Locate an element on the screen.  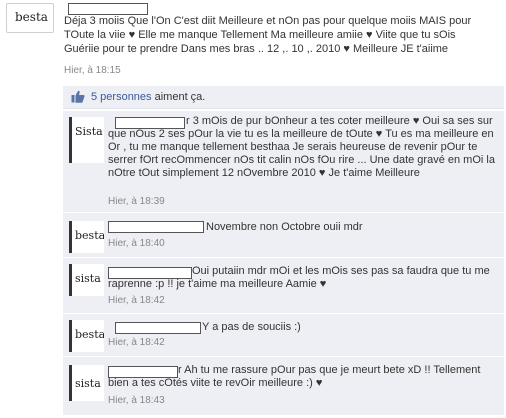
comment-text: Novembre non Octobre ouii mdr is located at coordinates (284, 227).